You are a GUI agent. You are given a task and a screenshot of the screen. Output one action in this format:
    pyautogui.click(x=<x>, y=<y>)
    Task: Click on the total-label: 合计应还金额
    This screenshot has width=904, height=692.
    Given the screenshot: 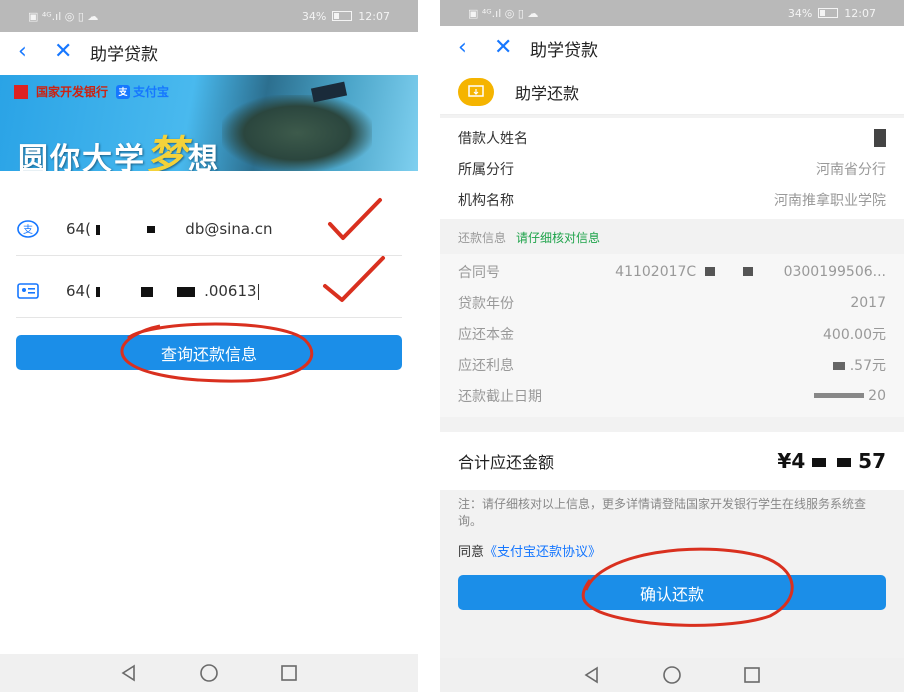 What is the action you would take?
    pyautogui.click(x=506, y=462)
    